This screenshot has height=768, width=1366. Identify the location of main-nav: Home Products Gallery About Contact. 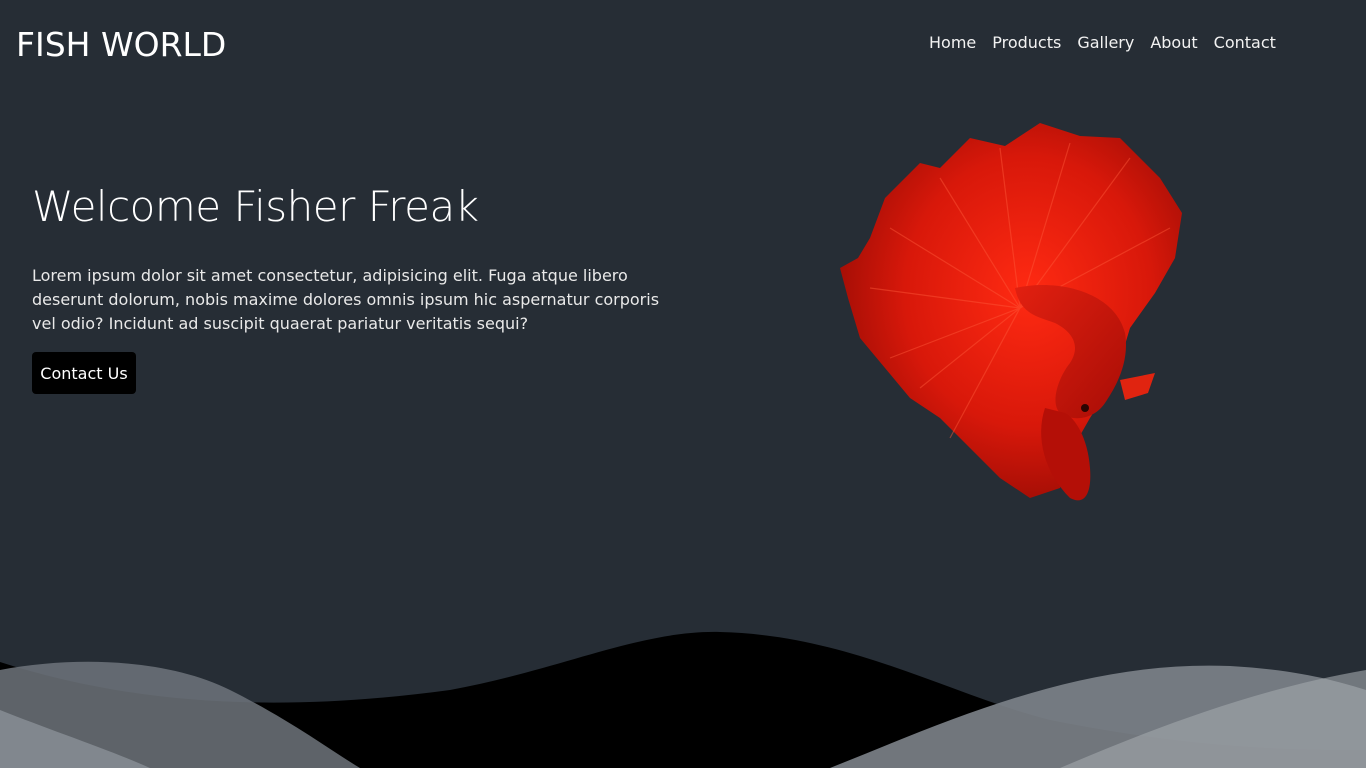
(1102, 42).